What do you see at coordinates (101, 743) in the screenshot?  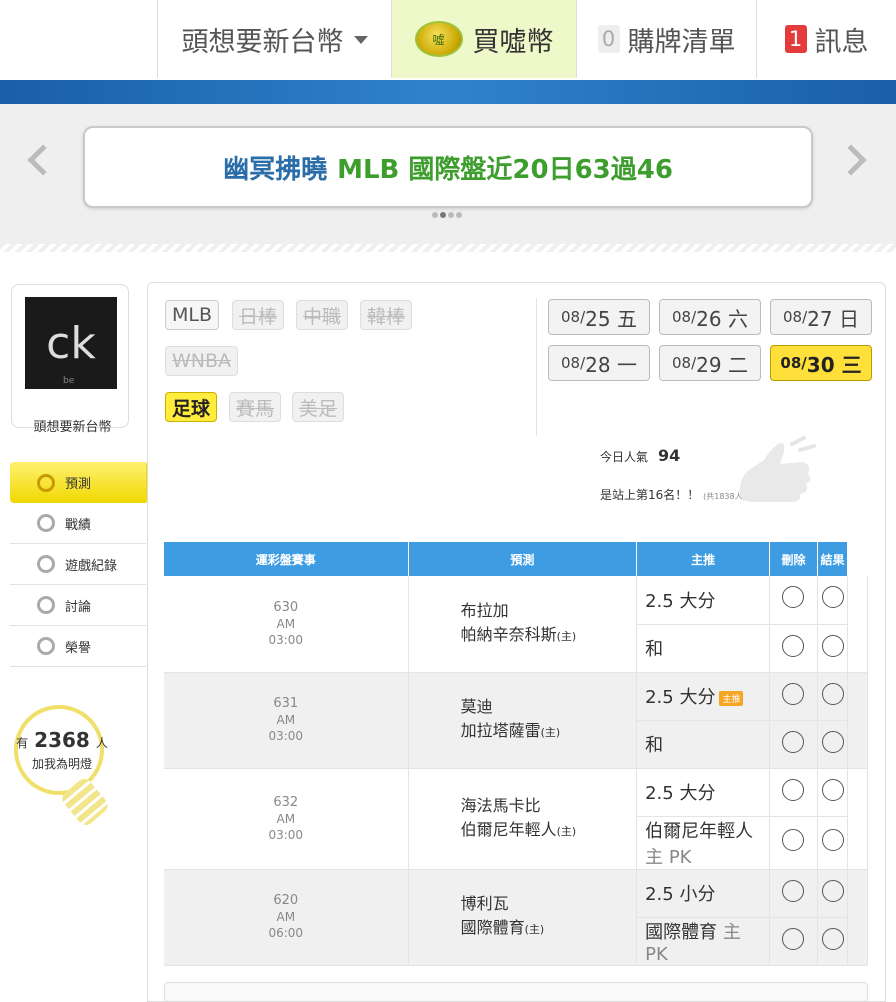 I see `fans-suffix: 人` at bounding box center [101, 743].